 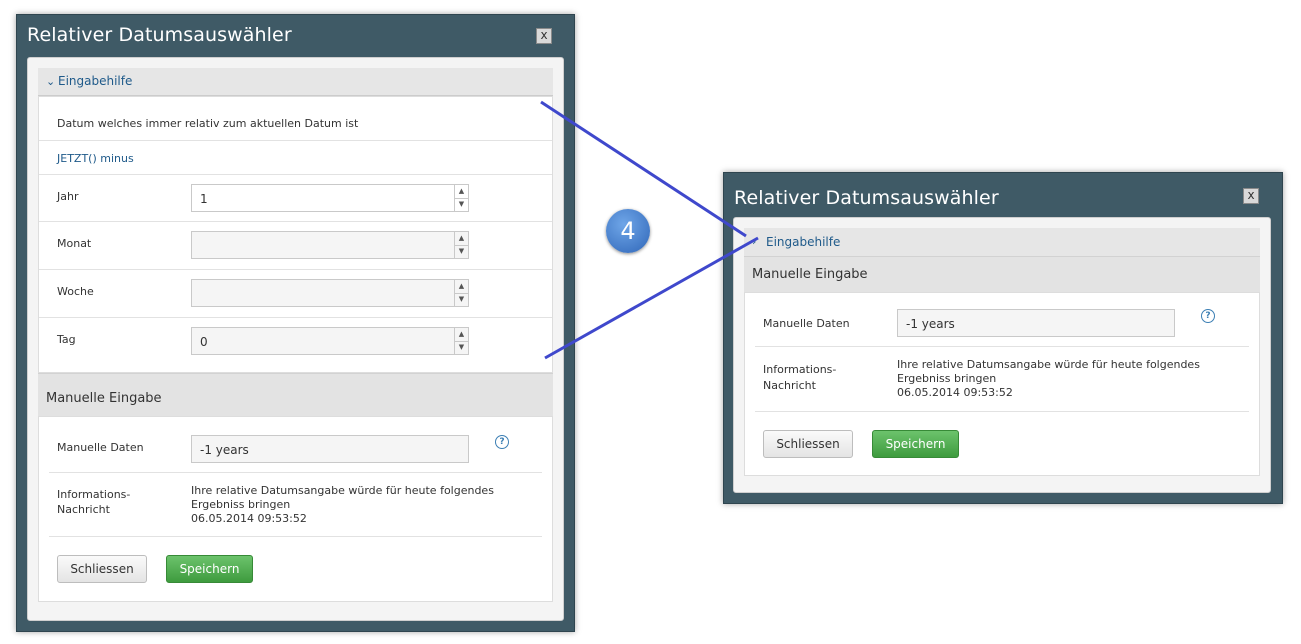 What do you see at coordinates (51, 81) in the screenshot?
I see `chevron-down-icon: ⌄` at bounding box center [51, 81].